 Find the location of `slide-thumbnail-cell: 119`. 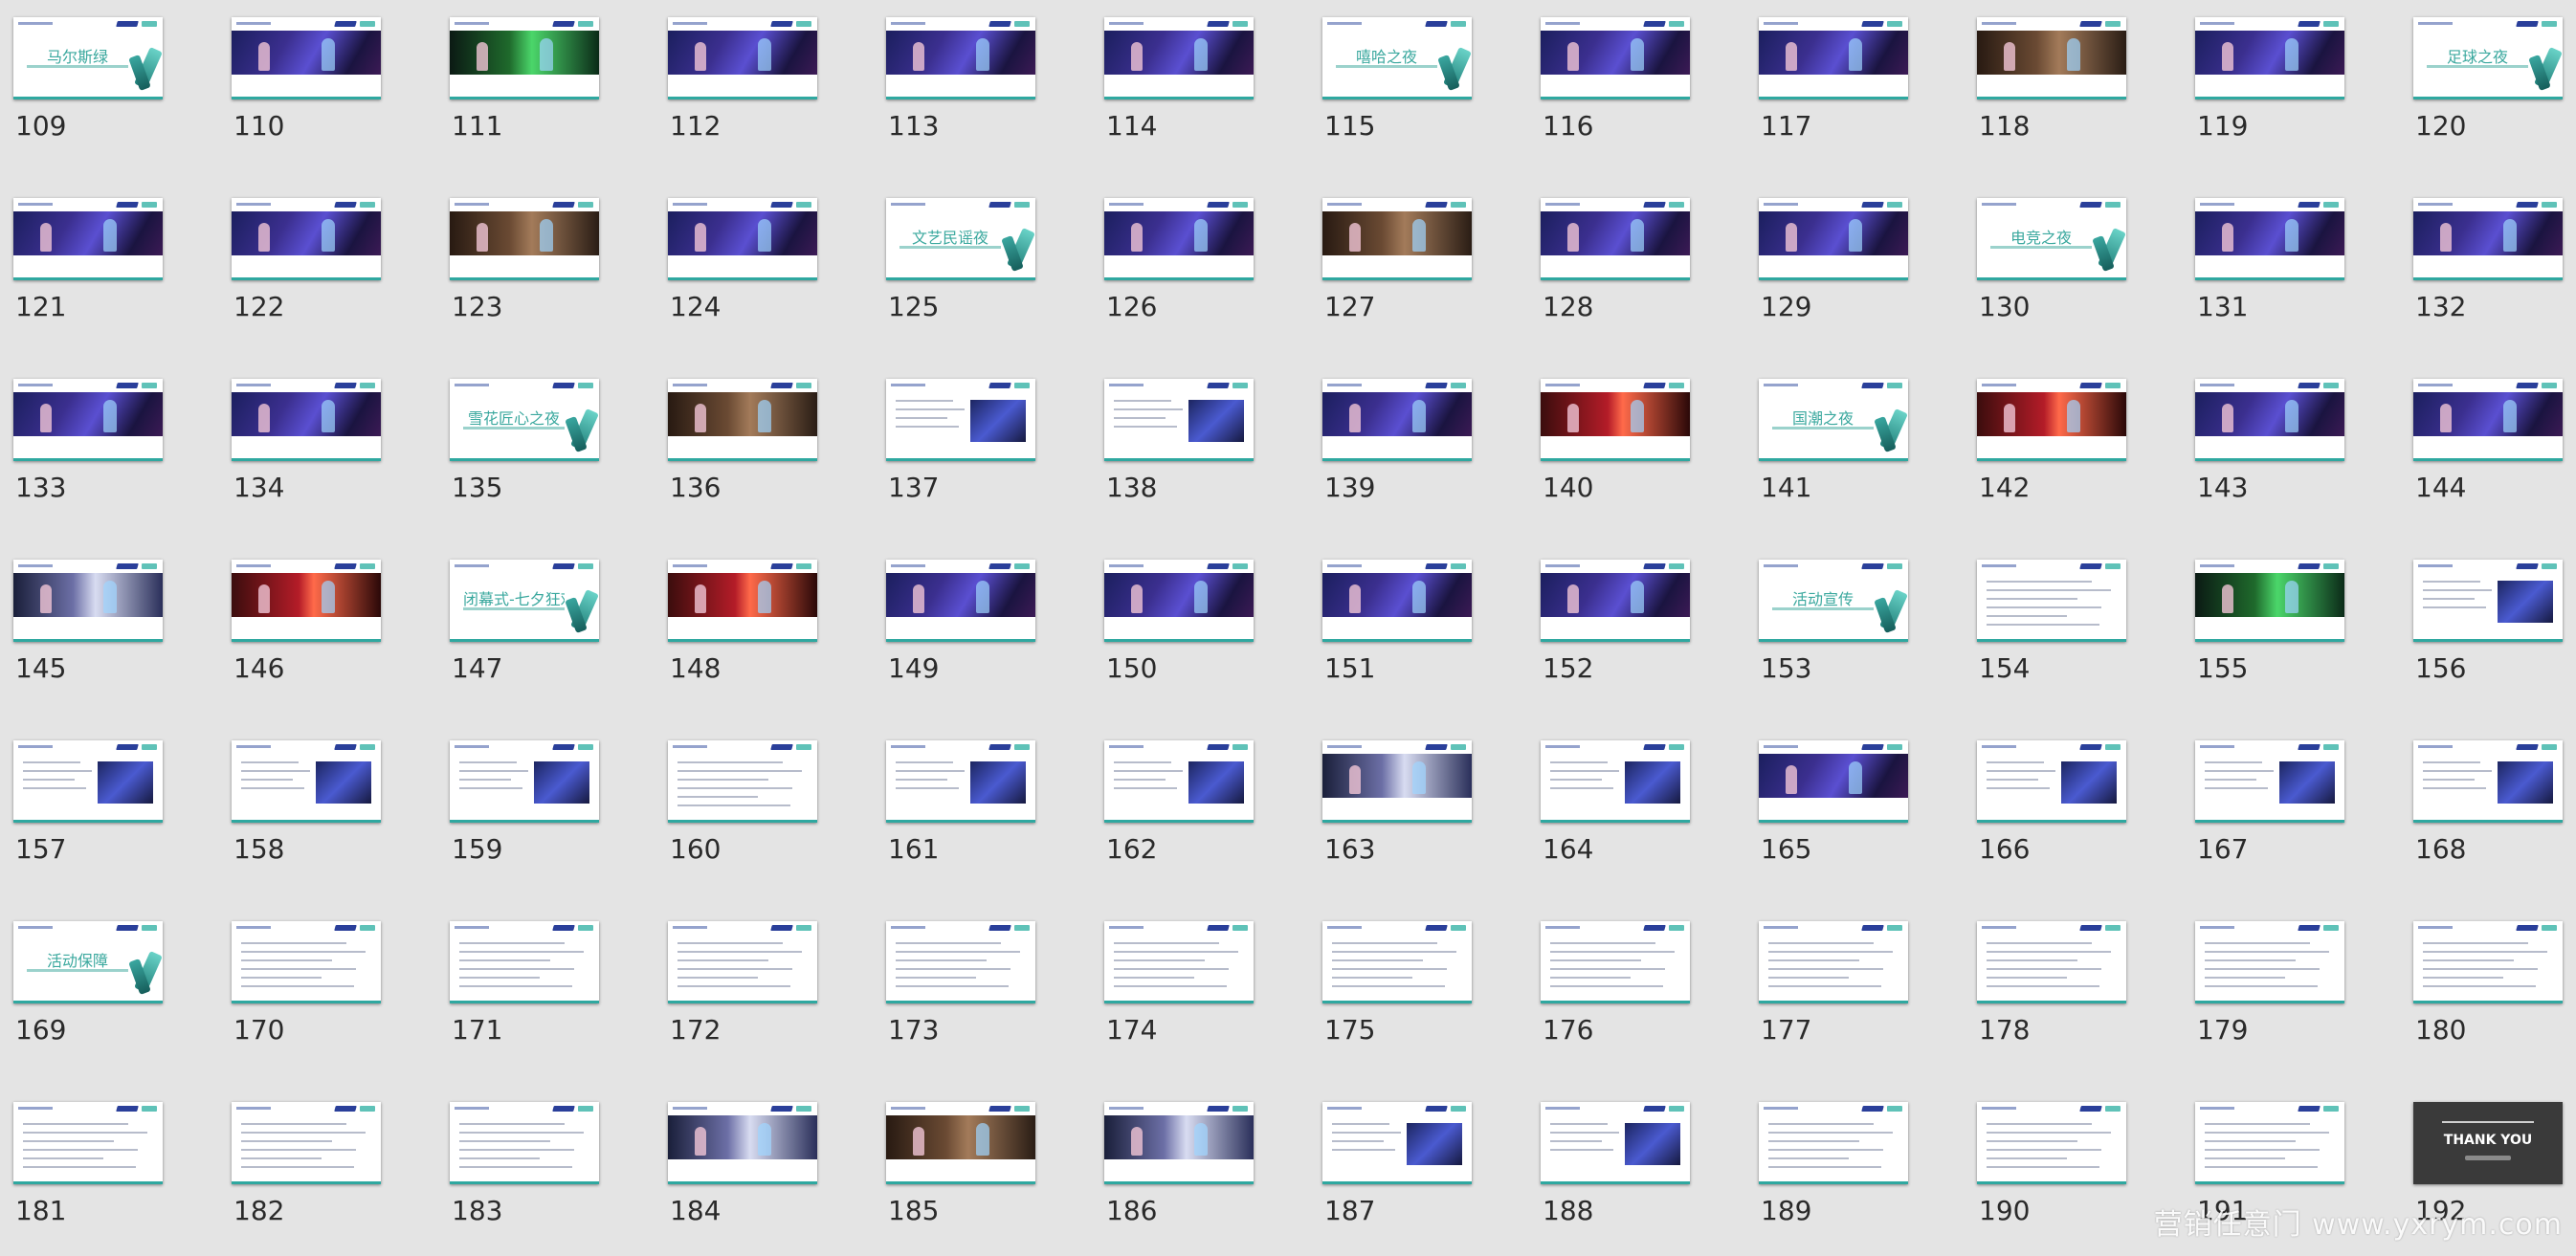

slide-thumbnail-cell: 119 is located at coordinates (2271, 89).